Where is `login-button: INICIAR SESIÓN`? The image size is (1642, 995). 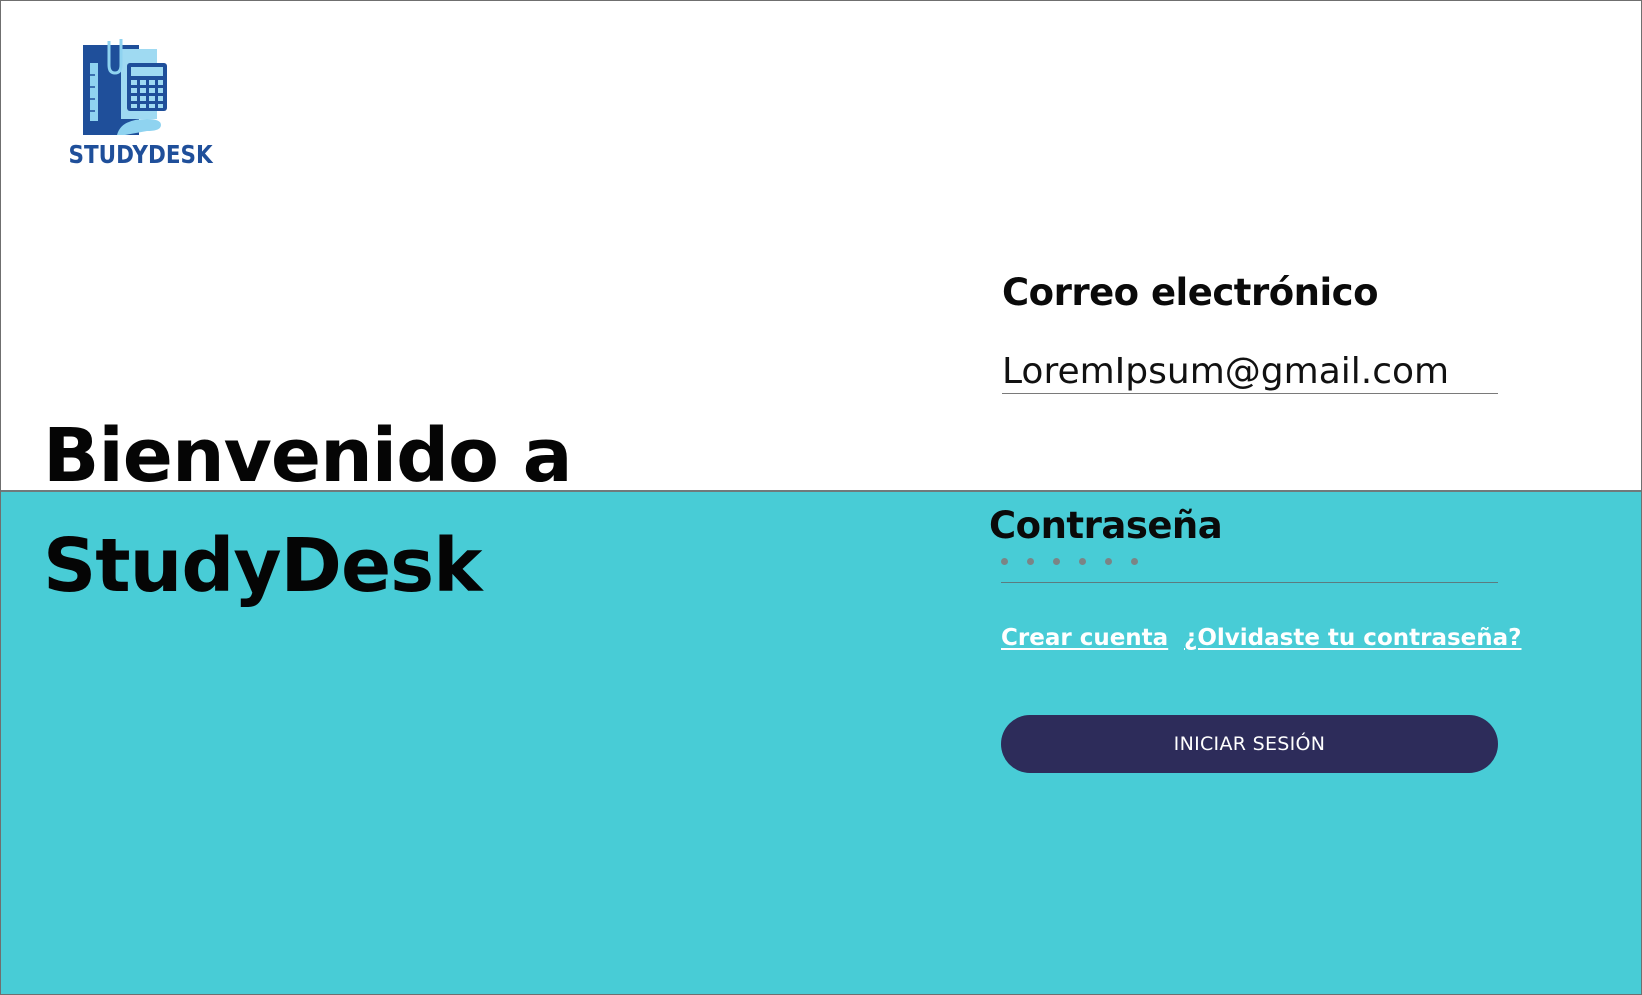
login-button: INICIAR SESIÓN is located at coordinates (1249, 744).